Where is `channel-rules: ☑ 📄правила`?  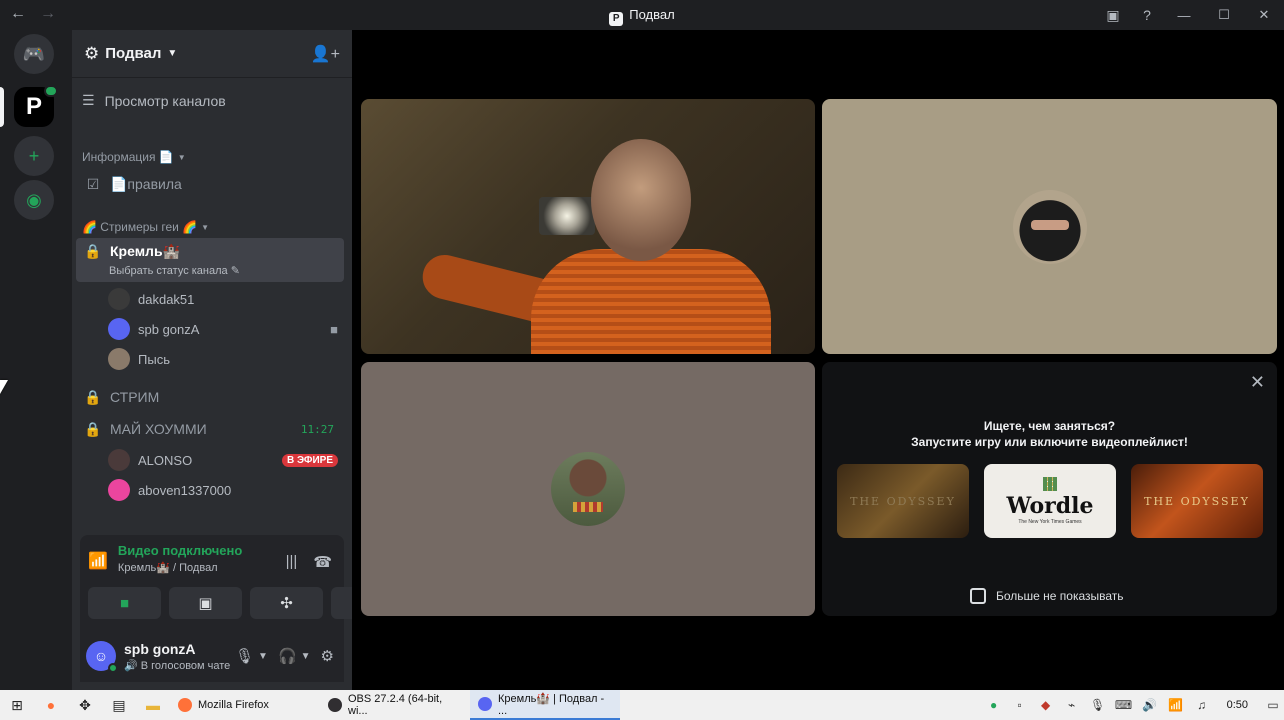 channel-rules: ☑ 📄правила is located at coordinates (210, 184).